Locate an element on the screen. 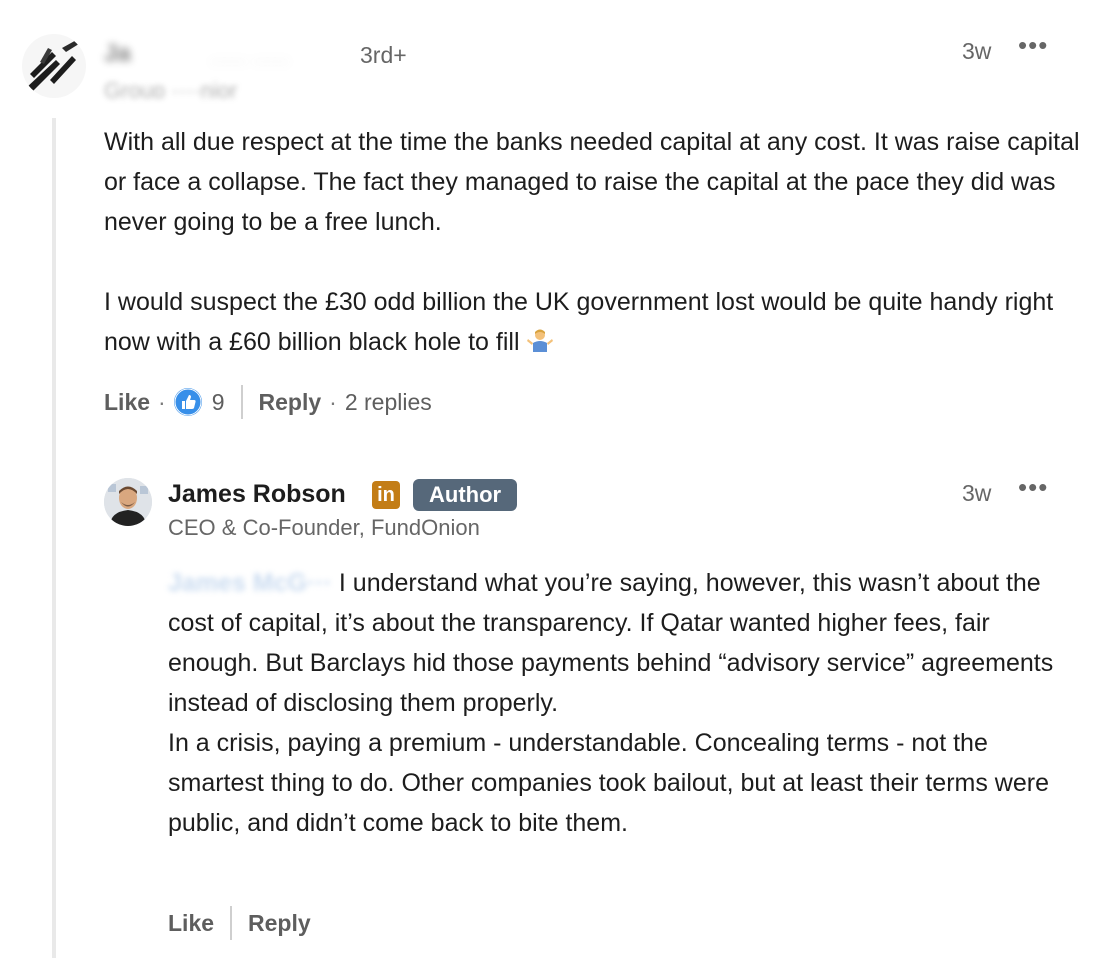  comment-more-options-icon: ••• is located at coordinates (1033, 45).